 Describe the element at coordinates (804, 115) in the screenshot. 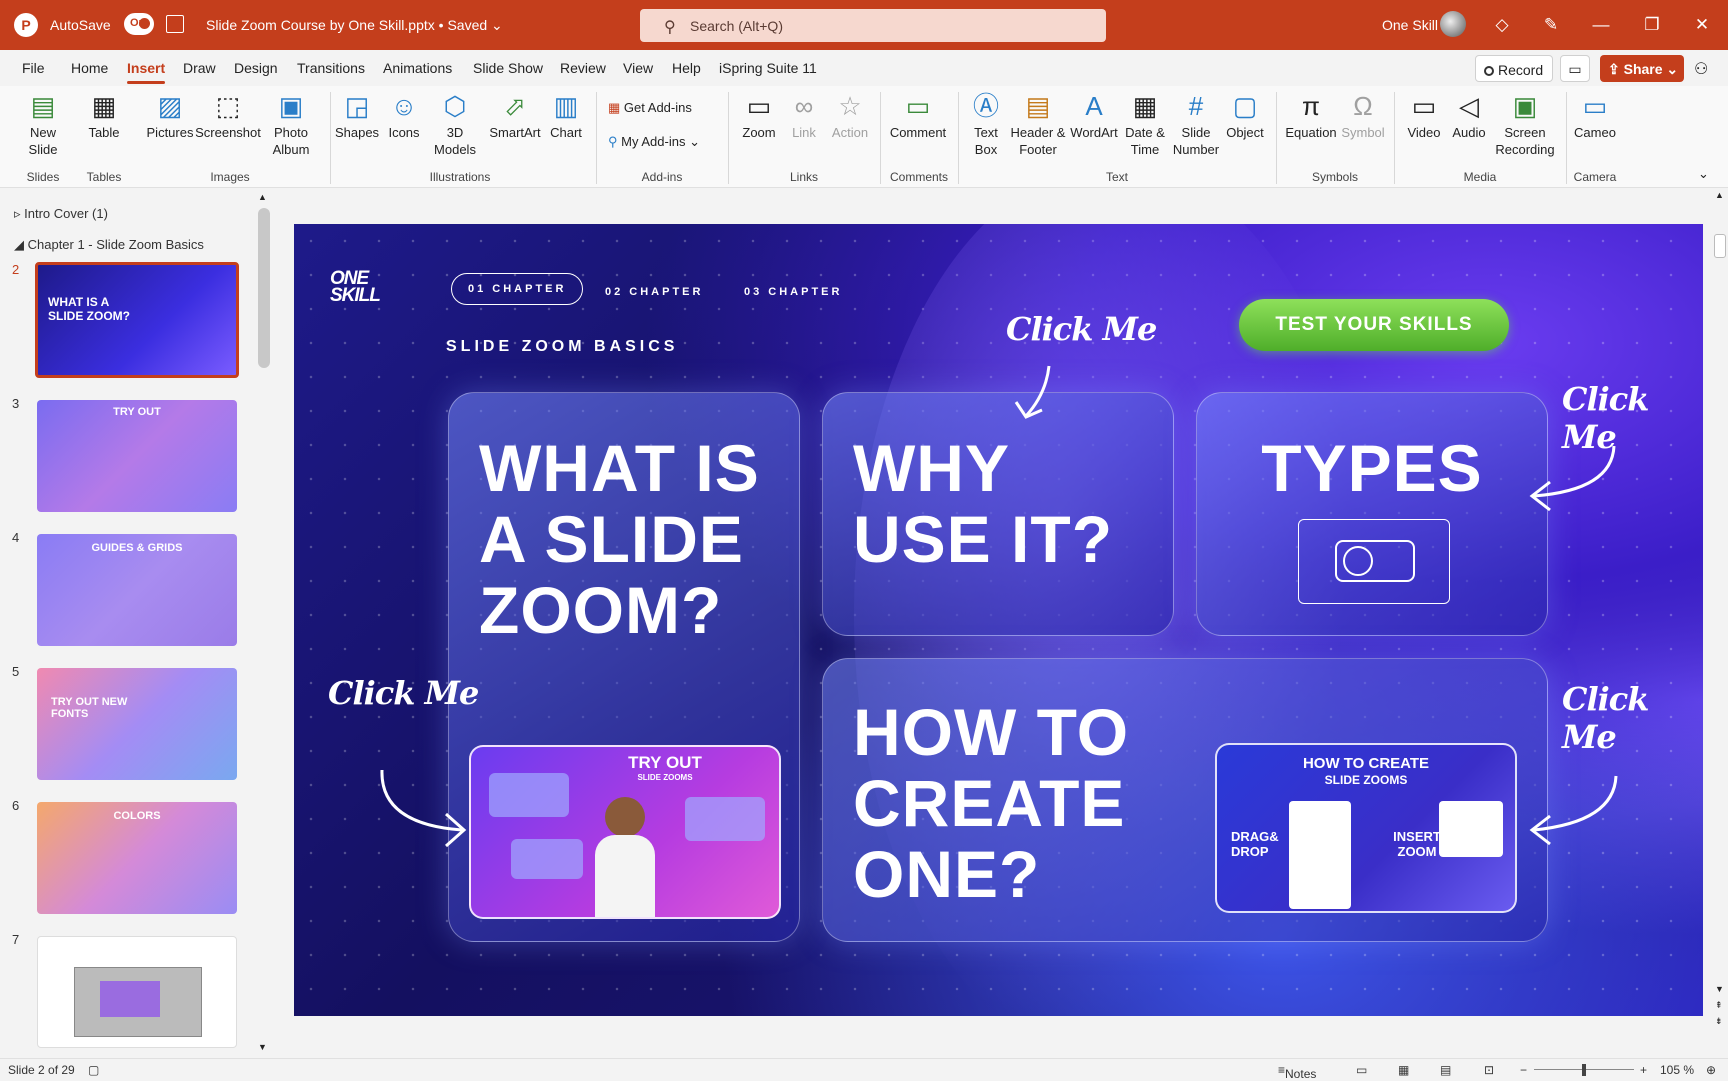

I see `link-button: ∞ Link` at that location.